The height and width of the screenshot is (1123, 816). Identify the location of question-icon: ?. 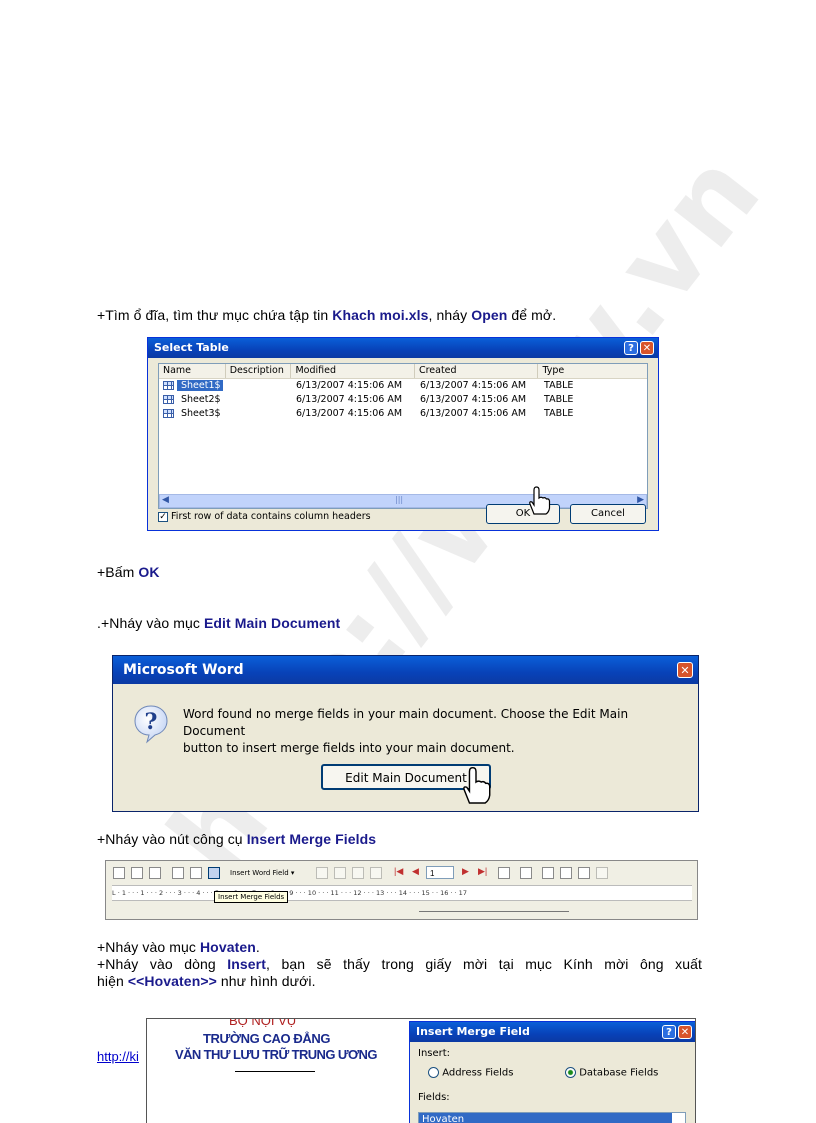
(151, 724).